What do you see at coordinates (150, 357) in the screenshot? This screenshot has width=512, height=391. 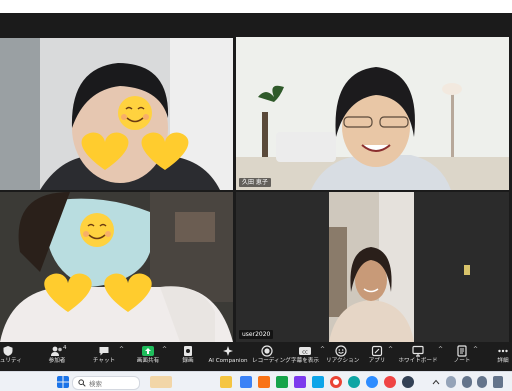 I see `share-screen-button: ^ 画面共有` at bounding box center [150, 357].